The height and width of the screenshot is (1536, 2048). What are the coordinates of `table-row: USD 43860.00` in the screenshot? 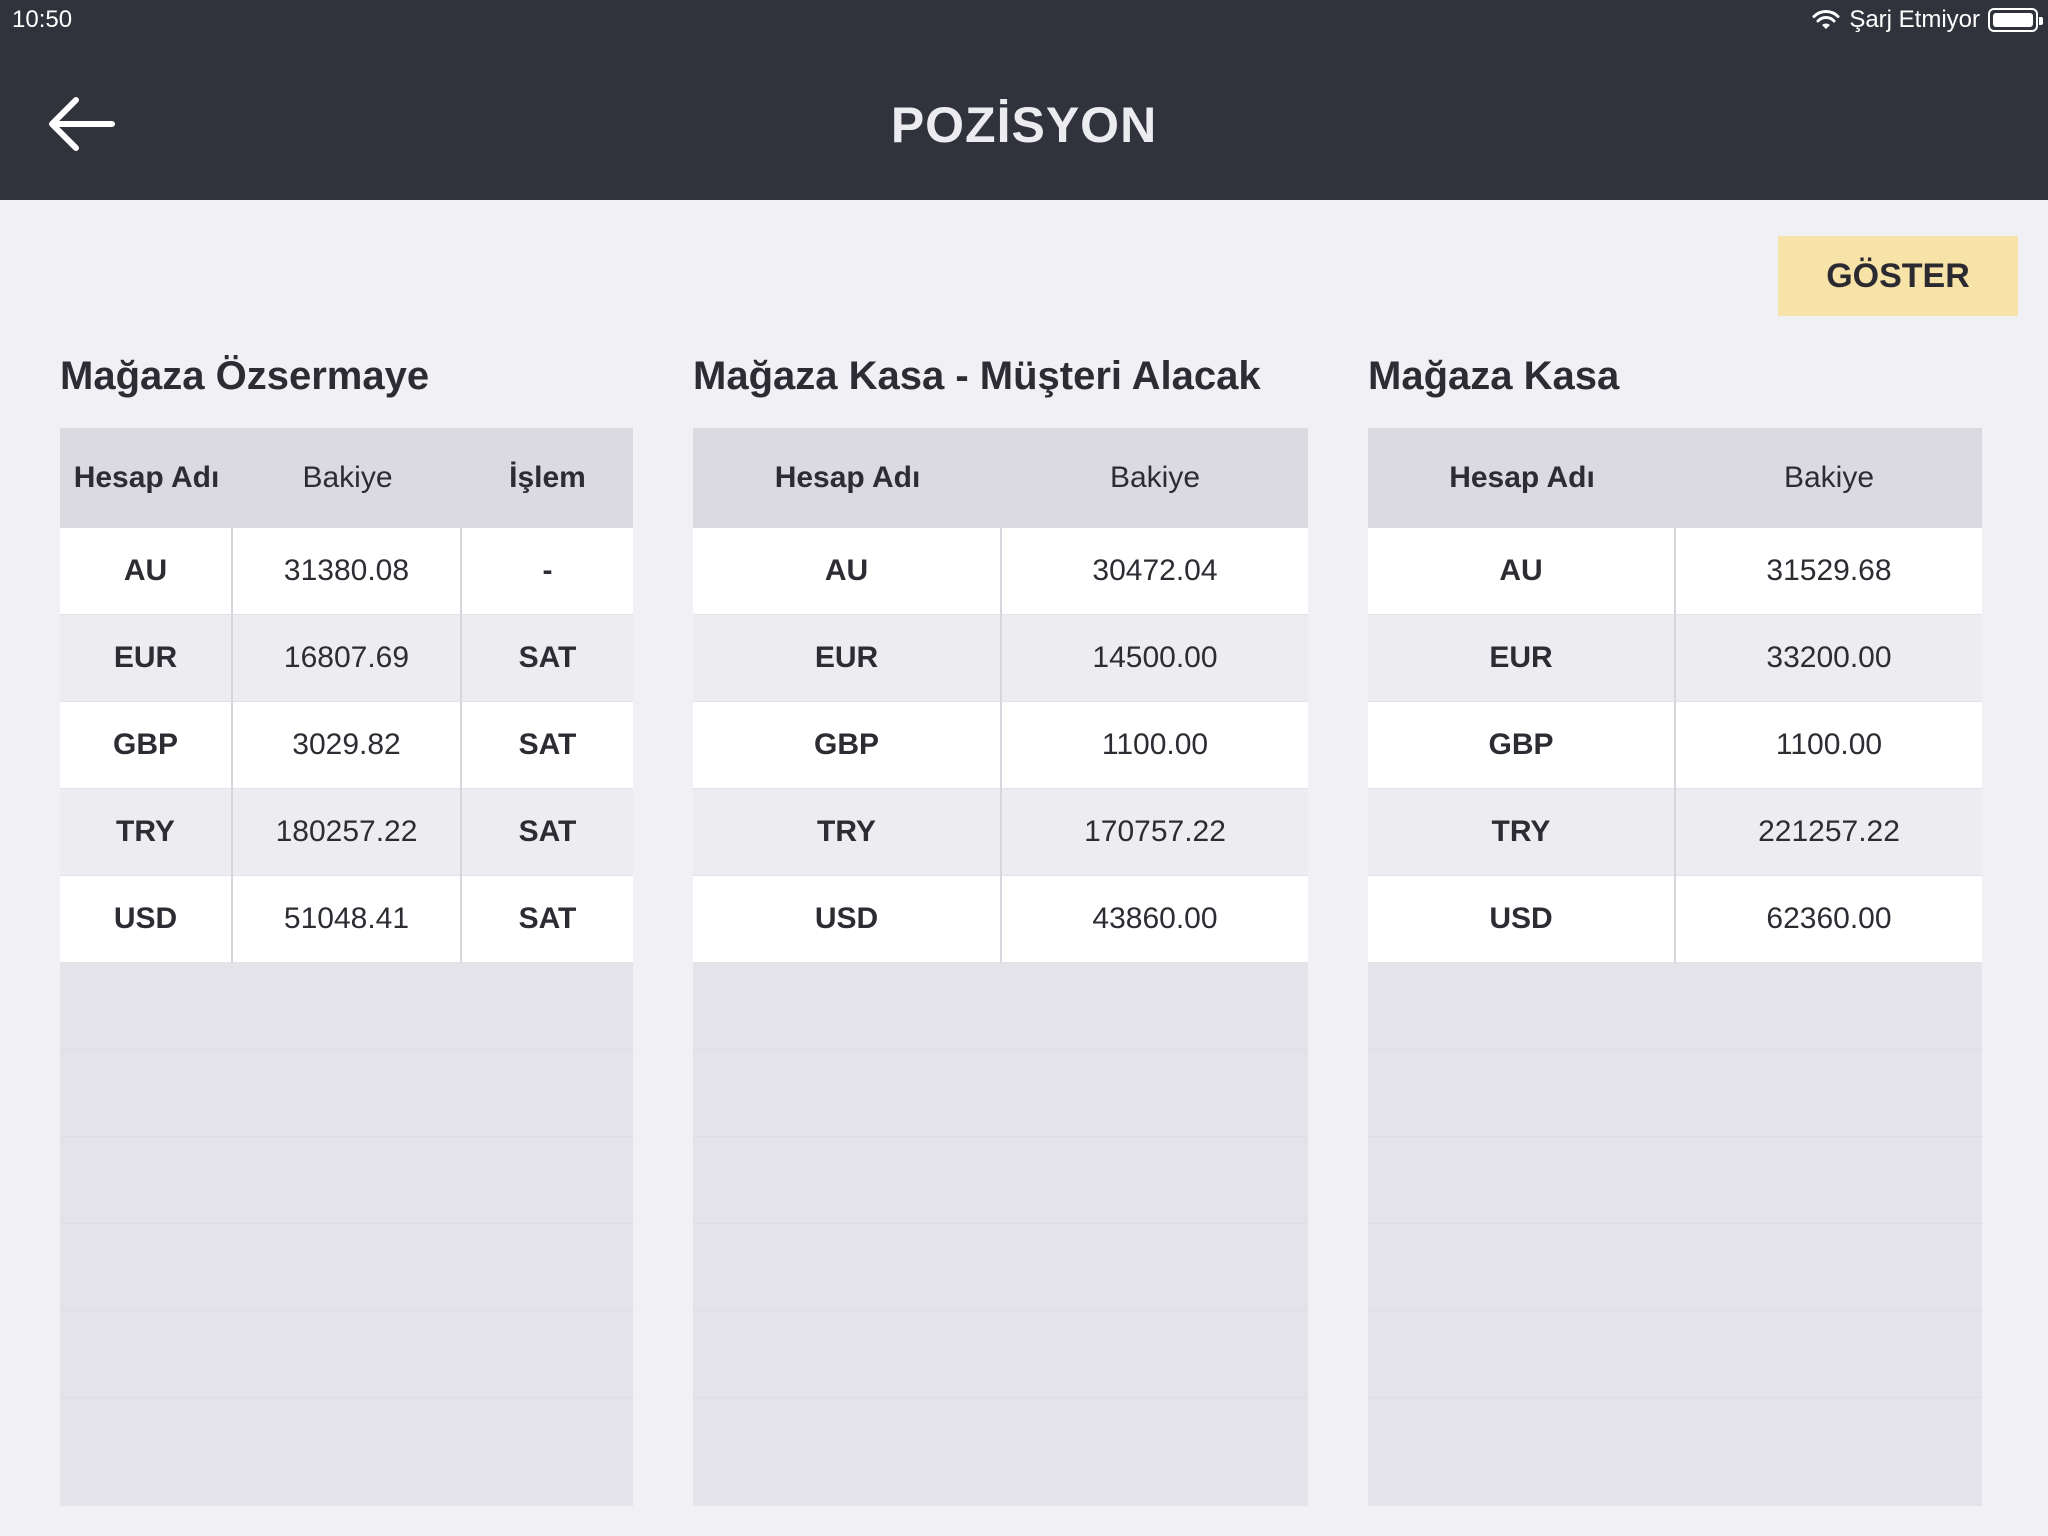 It's located at (1000, 919).